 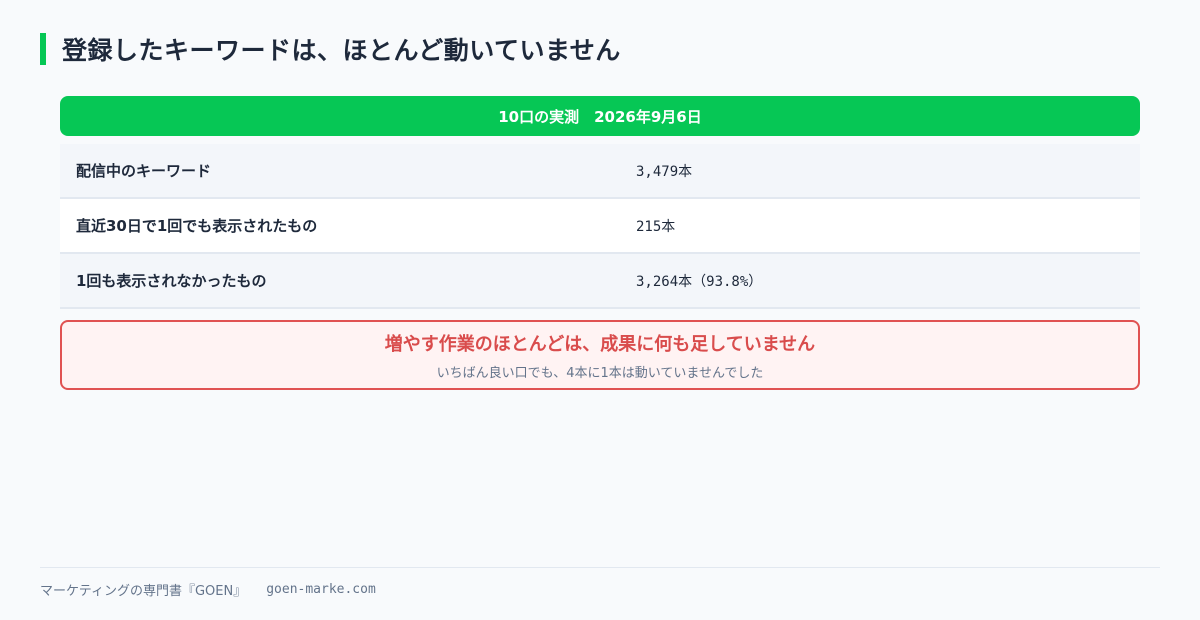 I want to click on table-header: 10口の実測 2026年9月6日, so click(x=600, y=116).